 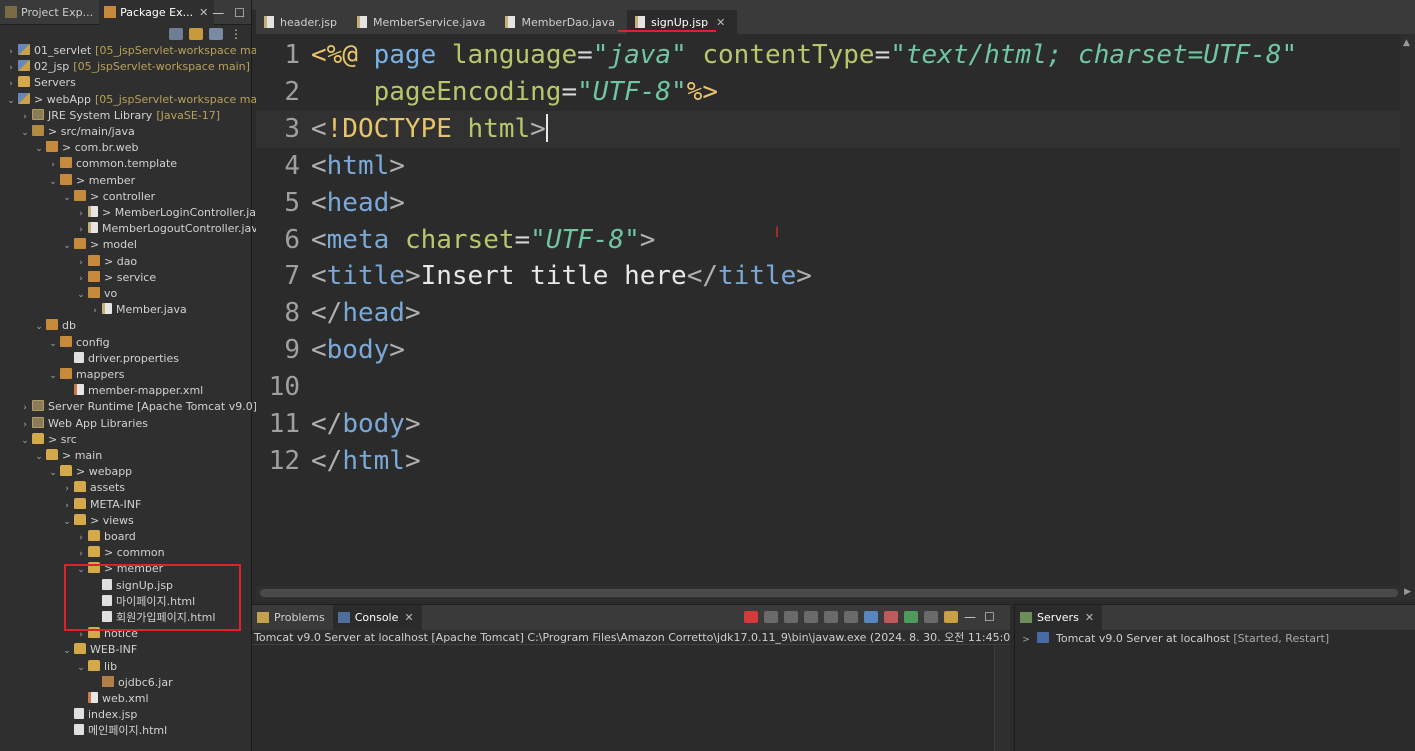 I want to click on tree-item: ⌄ lib, so click(x=96, y=667).